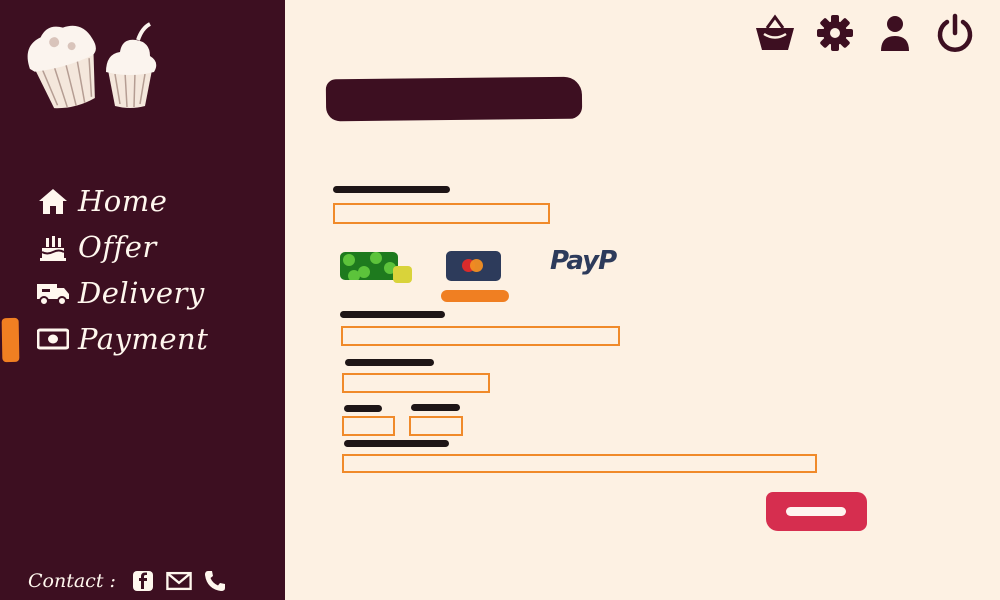 Image resolution: width=1000 pixels, height=600 pixels. What do you see at coordinates (895, 33) in the screenshot?
I see `user-icon` at bounding box center [895, 33].